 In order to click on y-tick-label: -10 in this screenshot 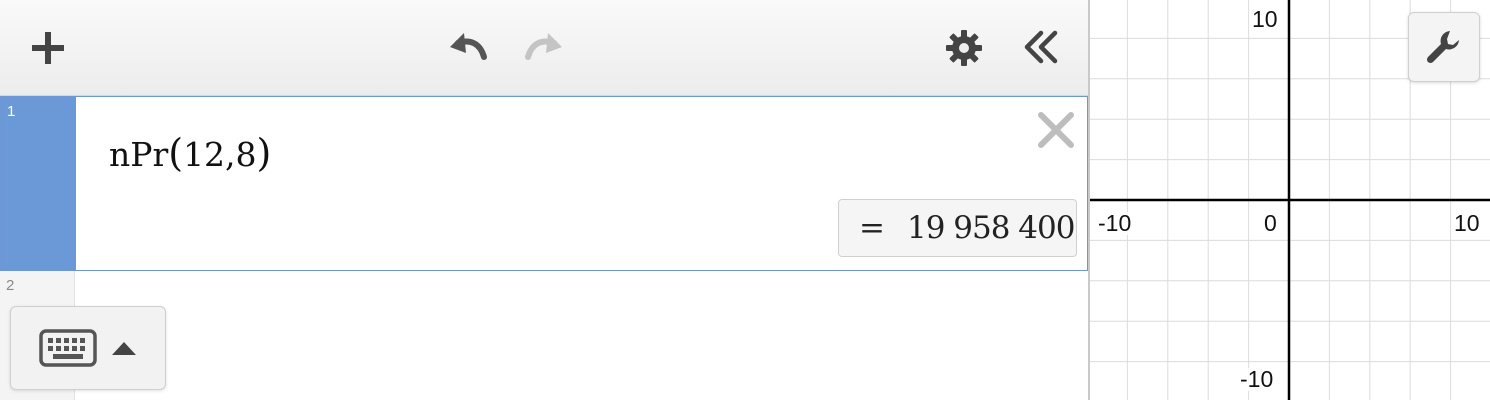, I will do `click(1257, 379)`.